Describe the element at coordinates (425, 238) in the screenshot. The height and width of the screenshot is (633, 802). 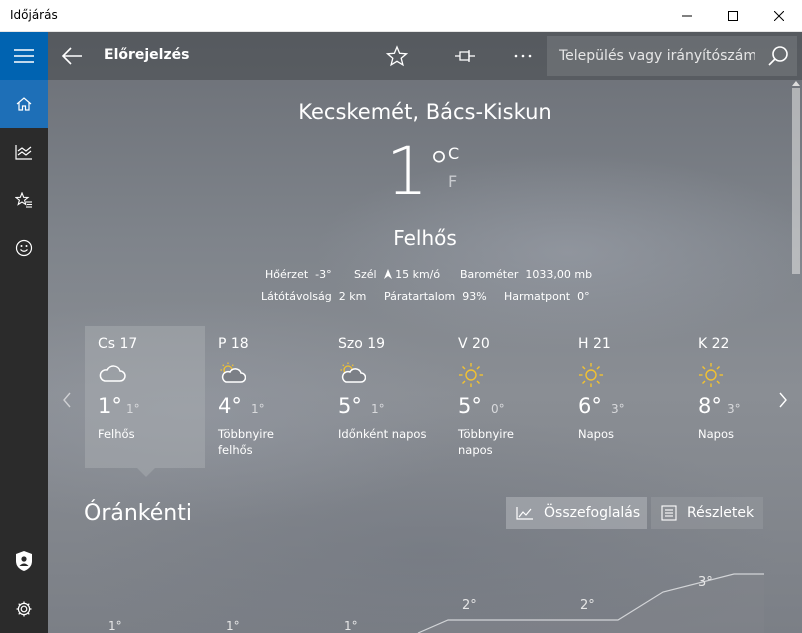
I see `current-condition: Felhős` at that location.